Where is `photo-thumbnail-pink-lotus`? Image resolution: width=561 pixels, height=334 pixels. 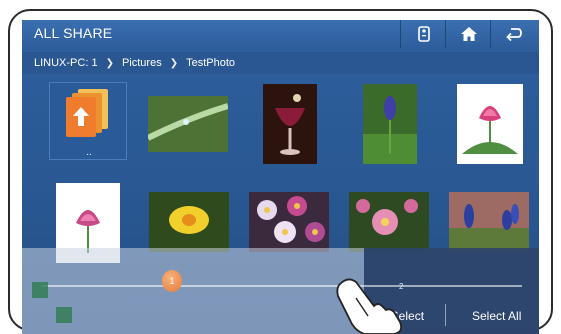
photo-thumbnail-pink-lotus is located at coordinates (490, 124).